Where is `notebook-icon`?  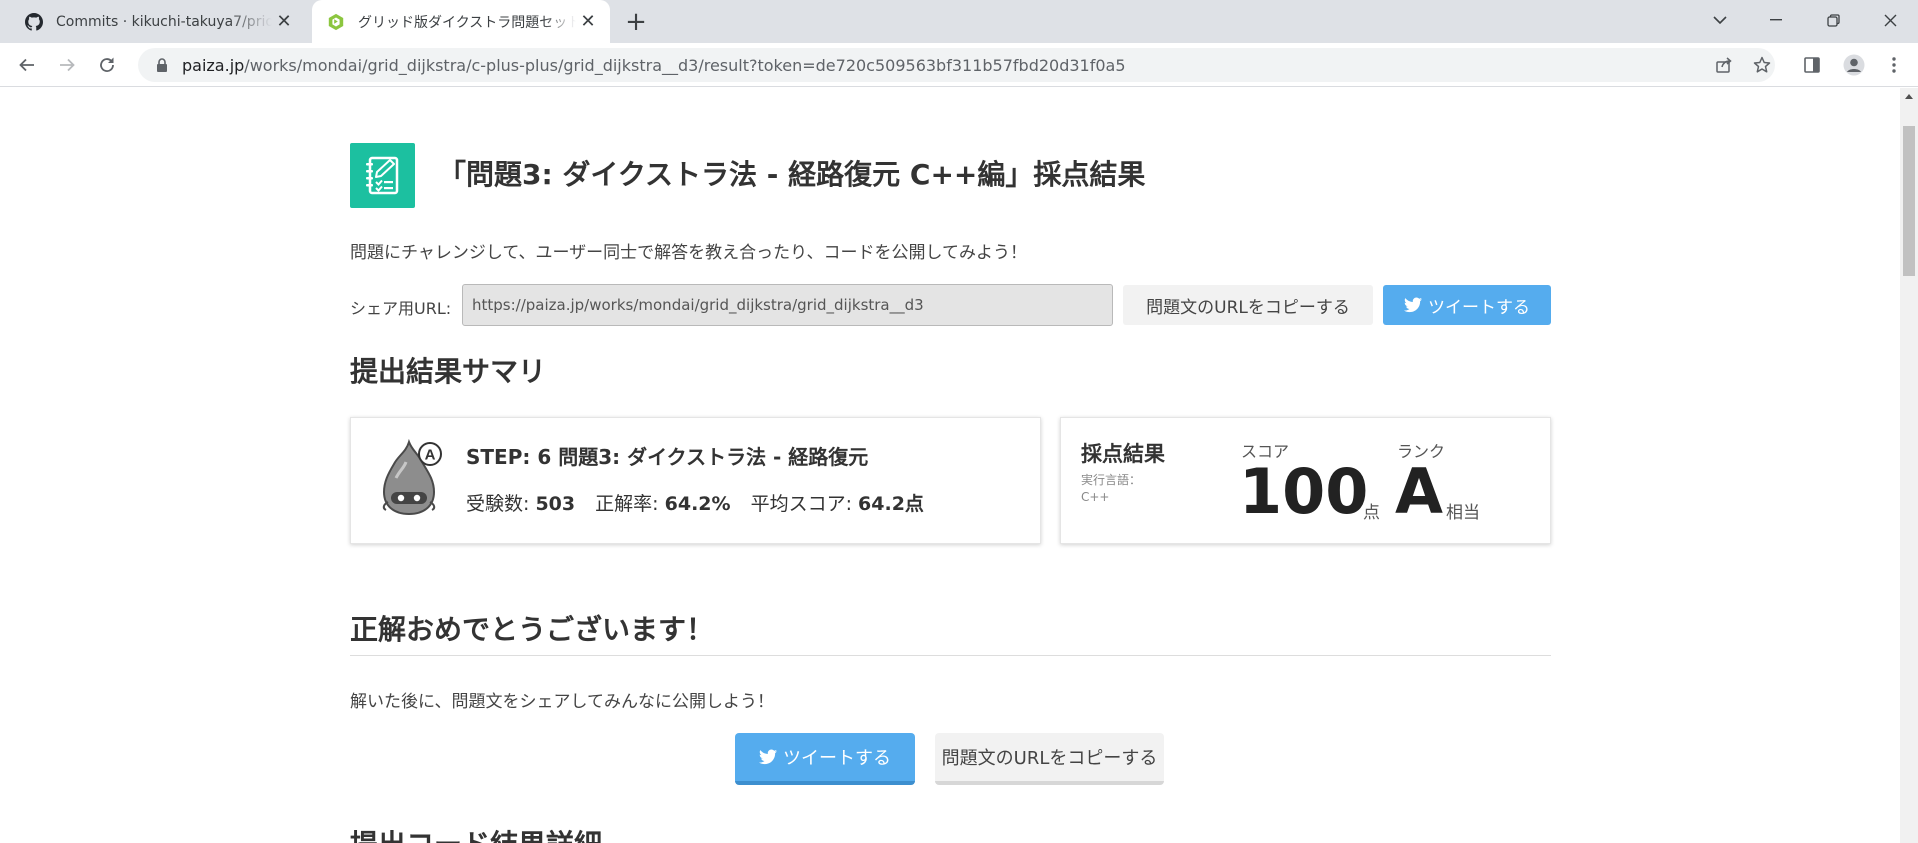 notebook-icon is located at coordinates (382, 175).